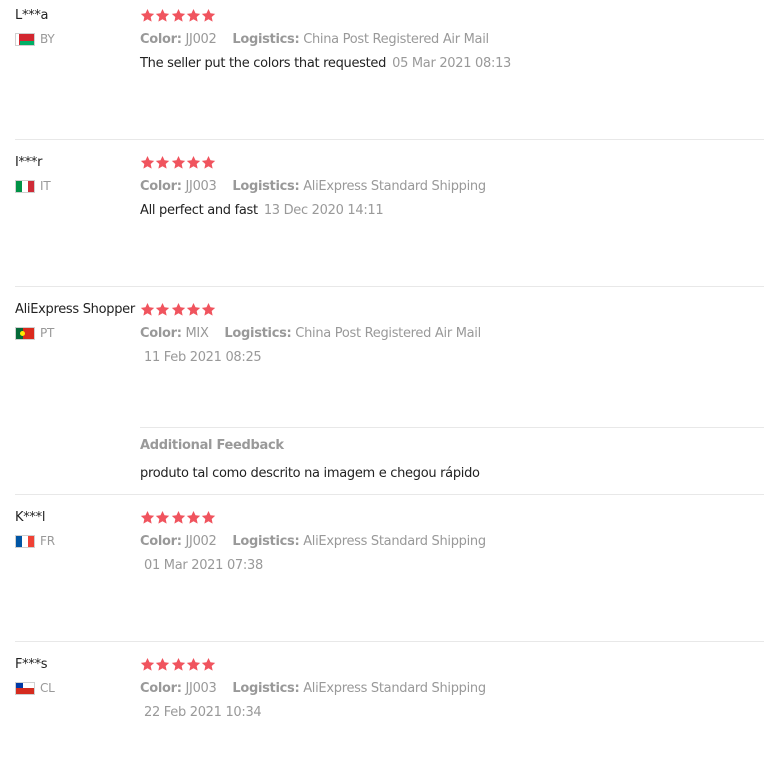 The width and height of the screenshot is (764, 765). I want to click on reviewer-name: L***a, so click(32, 15).